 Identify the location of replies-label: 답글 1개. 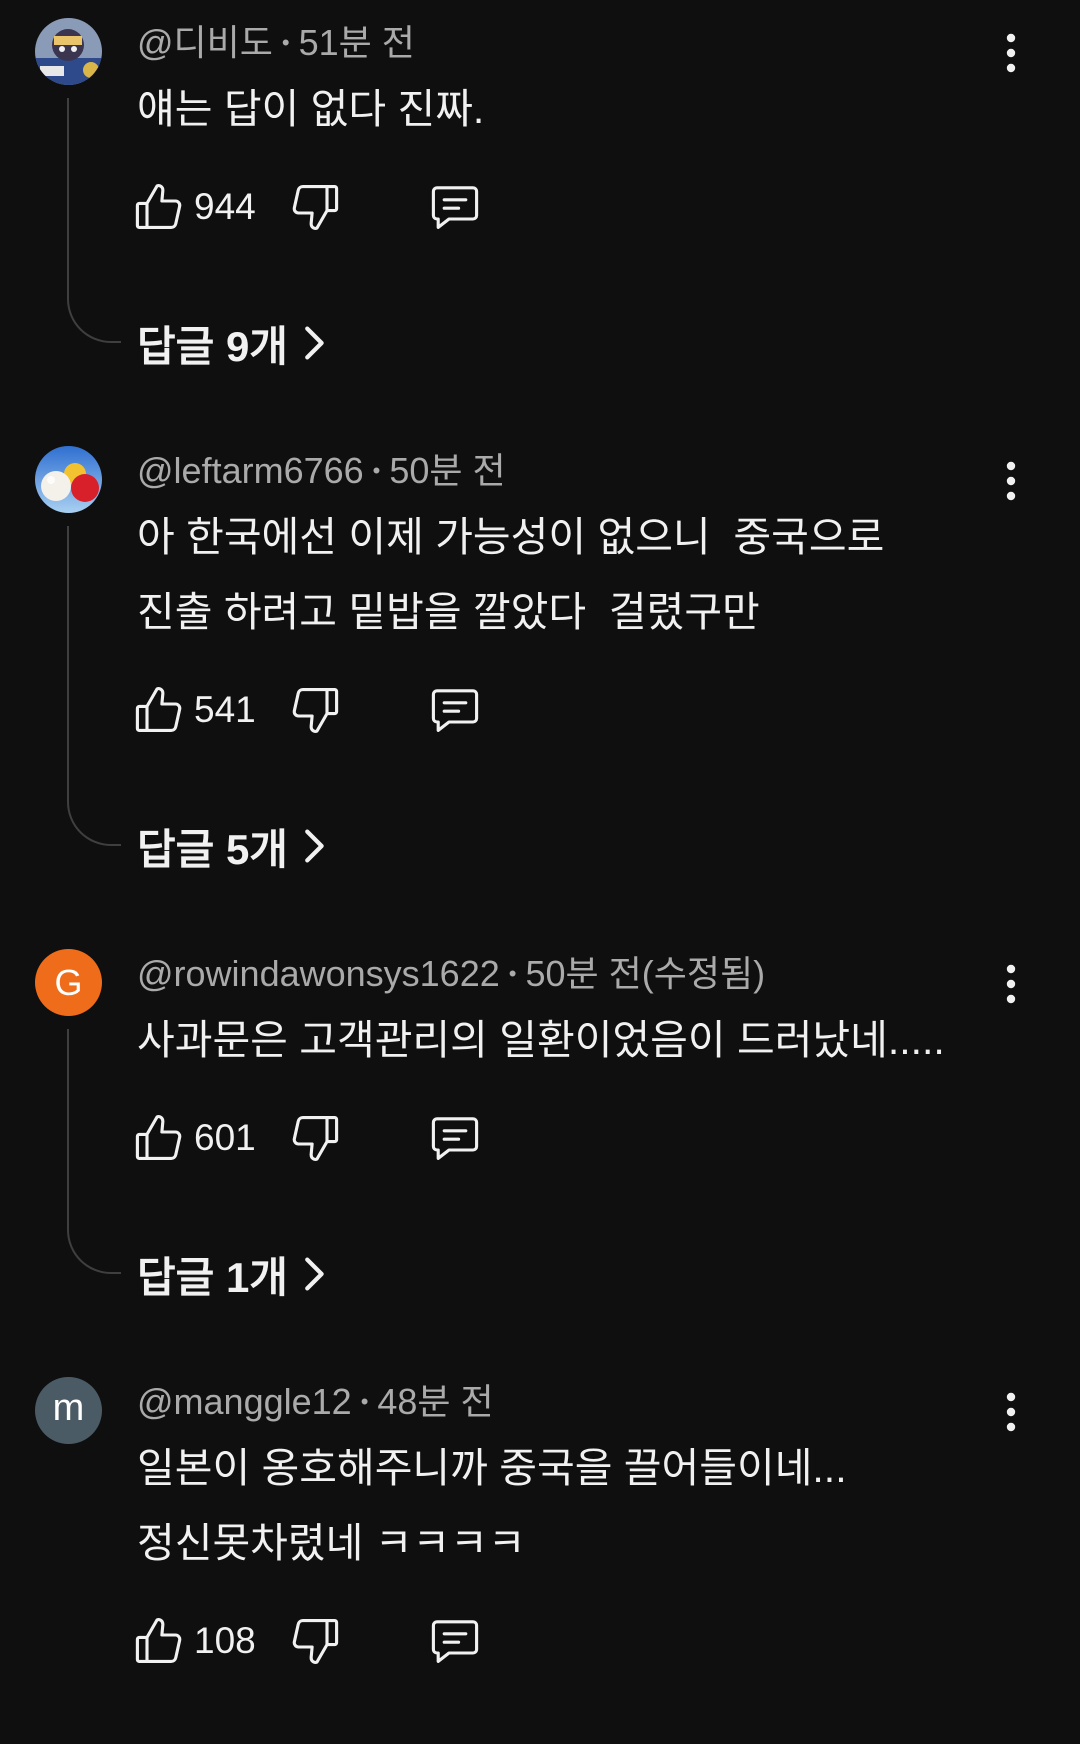
(212, 1277).